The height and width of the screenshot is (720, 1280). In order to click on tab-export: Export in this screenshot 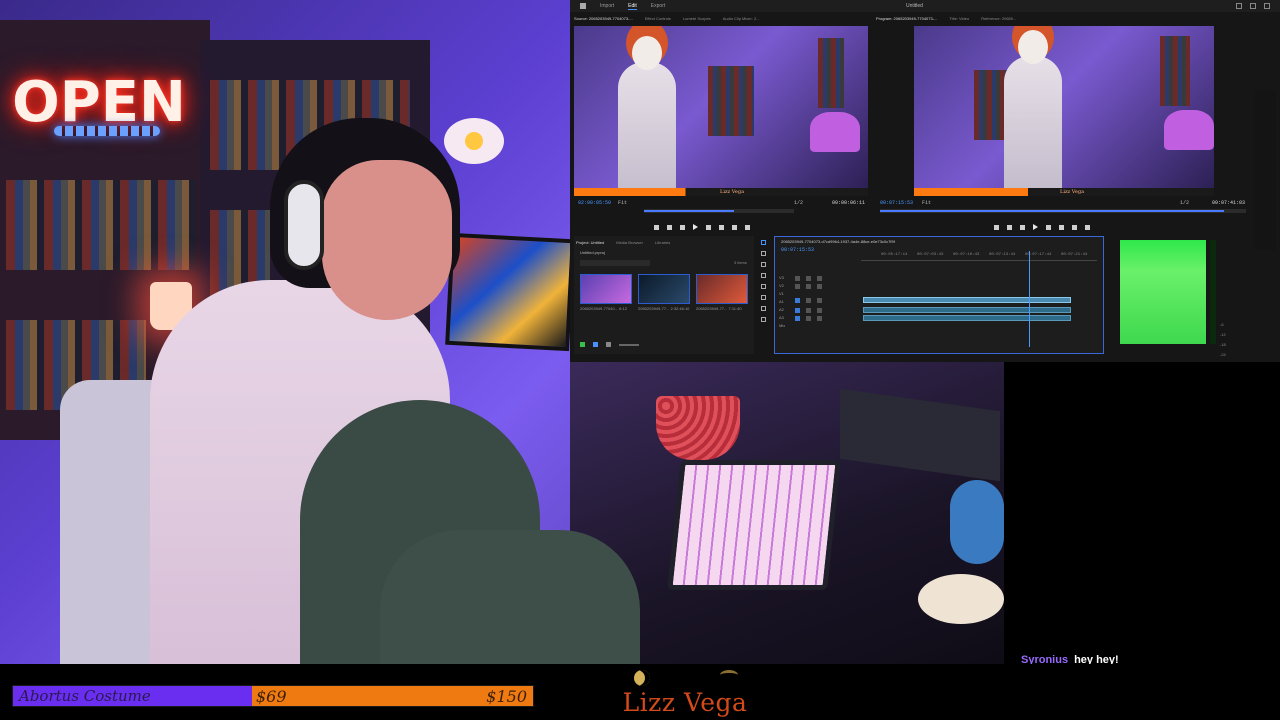, I will do `click(658, 6)`.